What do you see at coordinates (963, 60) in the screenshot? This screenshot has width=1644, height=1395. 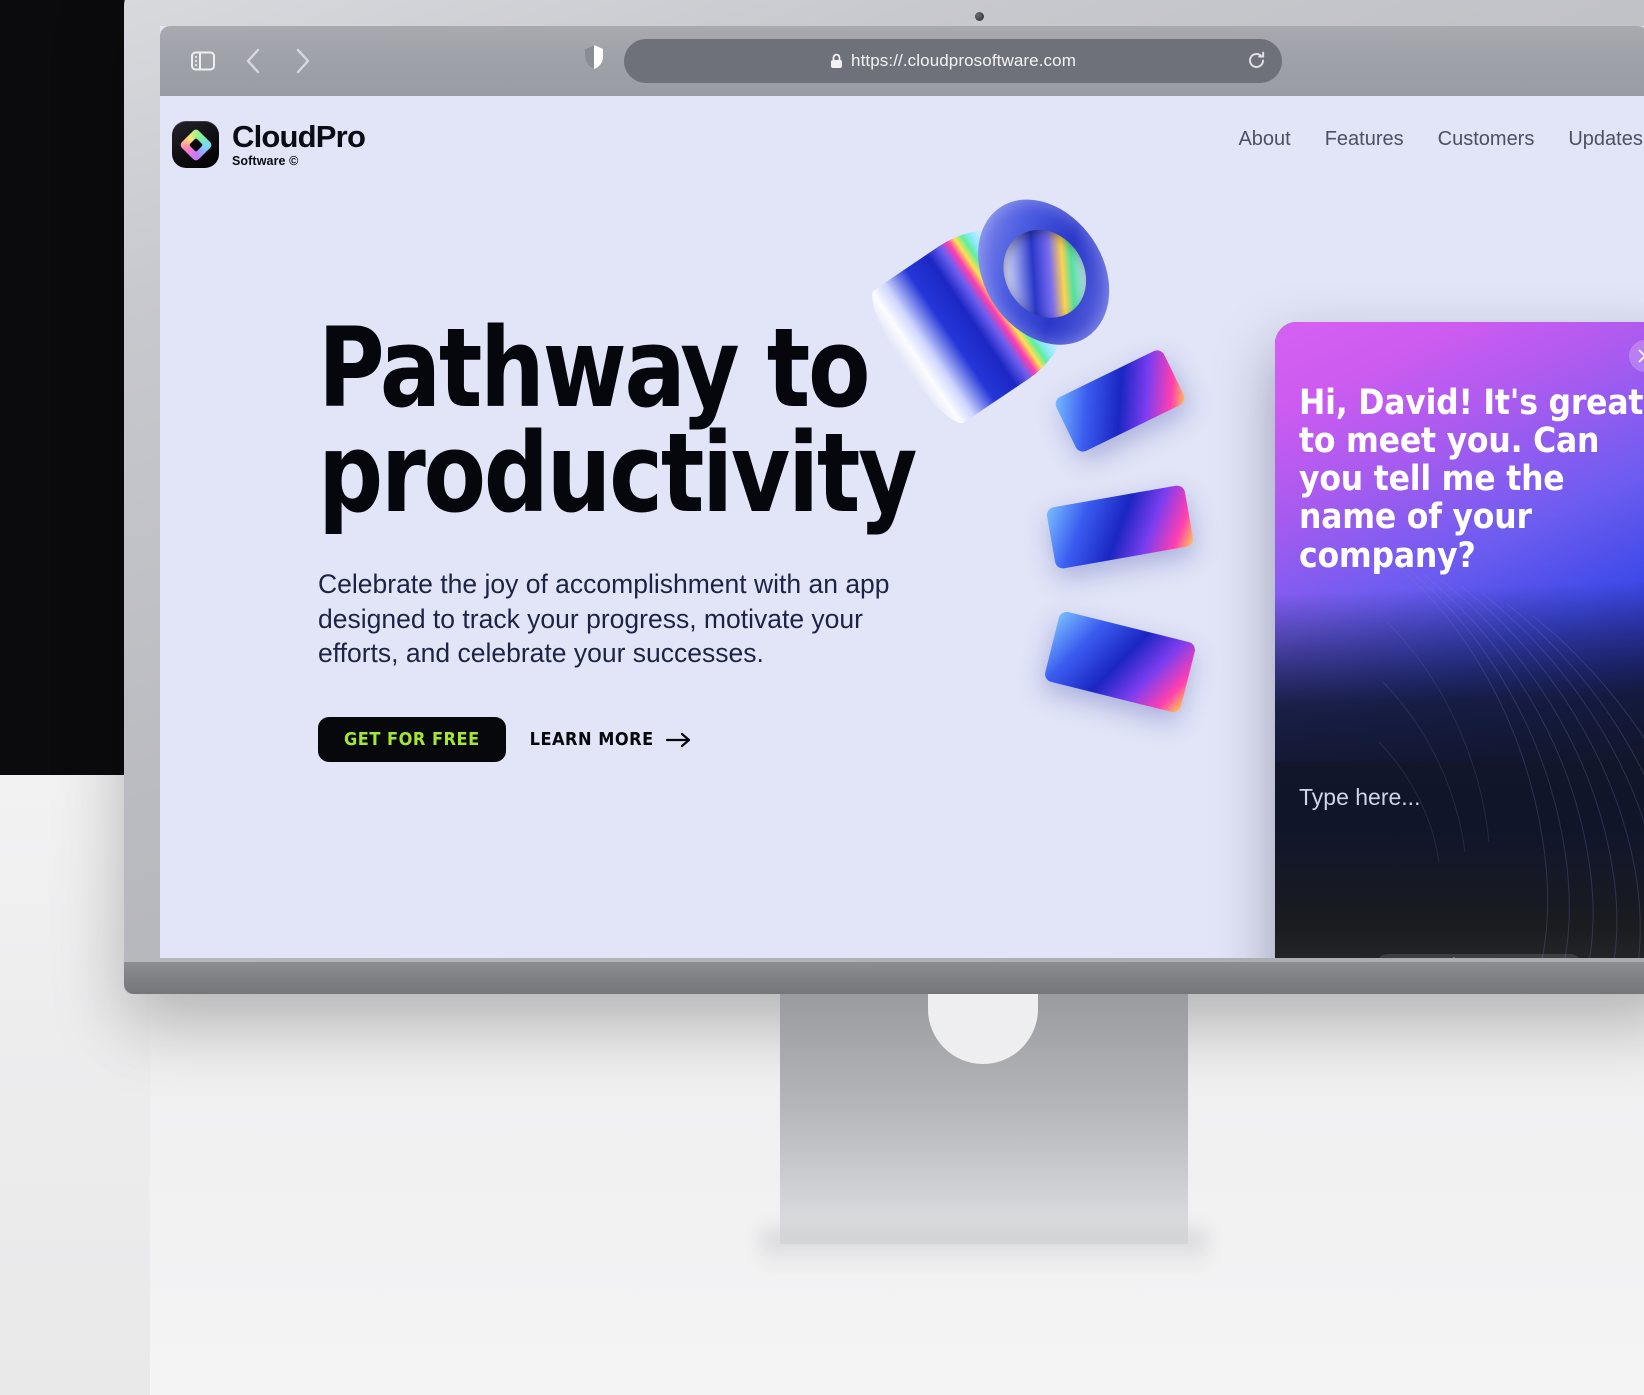 I see `address-bar-url: https://.cloudprosoftware.com` at bounding box center [963, 60].